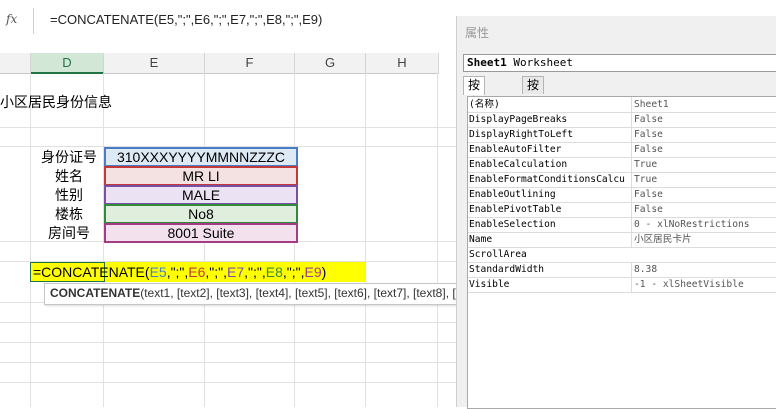  I want to click on property-name: ScrollArea, so click(498, 254).